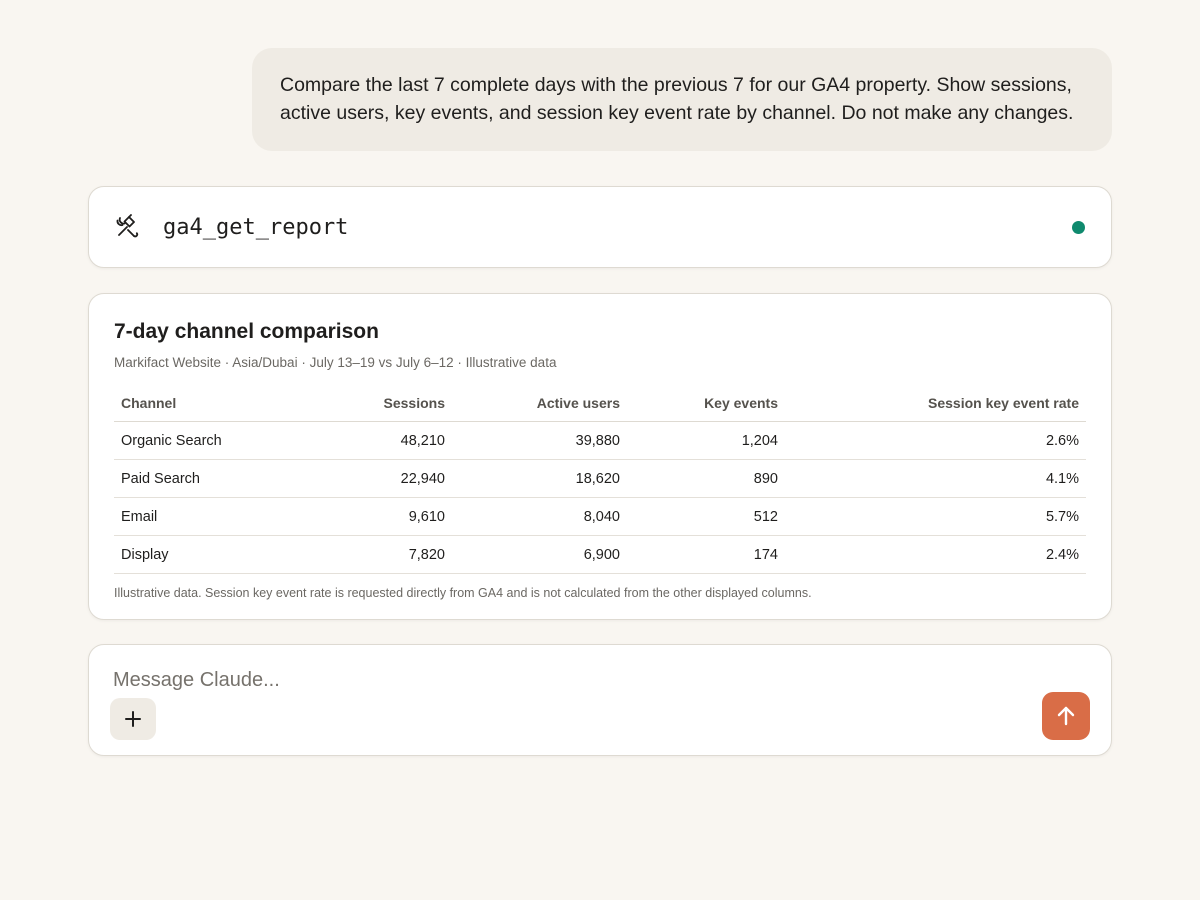 The image size is (1200, 900). Describe the element at coordinates (539, 554) in the screenshot. I see `cell-active-users: 6,900` at that location.